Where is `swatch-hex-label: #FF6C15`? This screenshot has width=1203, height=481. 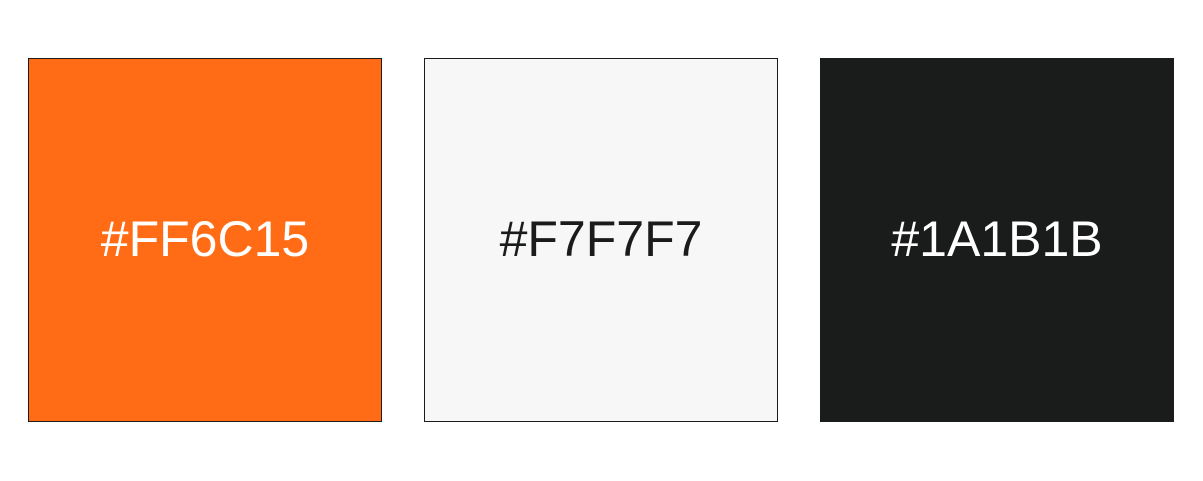 swatch-hex-label: #FF6C15 is located at coordinates (205, 239).